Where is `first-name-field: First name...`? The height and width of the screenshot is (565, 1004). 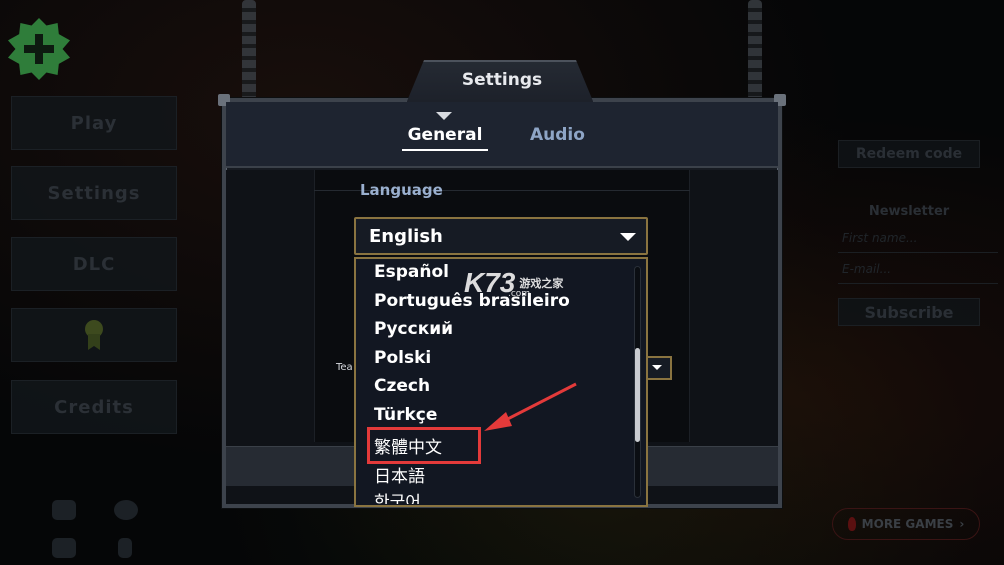
first-name-field: First name... is located at coordinates (918, 240).